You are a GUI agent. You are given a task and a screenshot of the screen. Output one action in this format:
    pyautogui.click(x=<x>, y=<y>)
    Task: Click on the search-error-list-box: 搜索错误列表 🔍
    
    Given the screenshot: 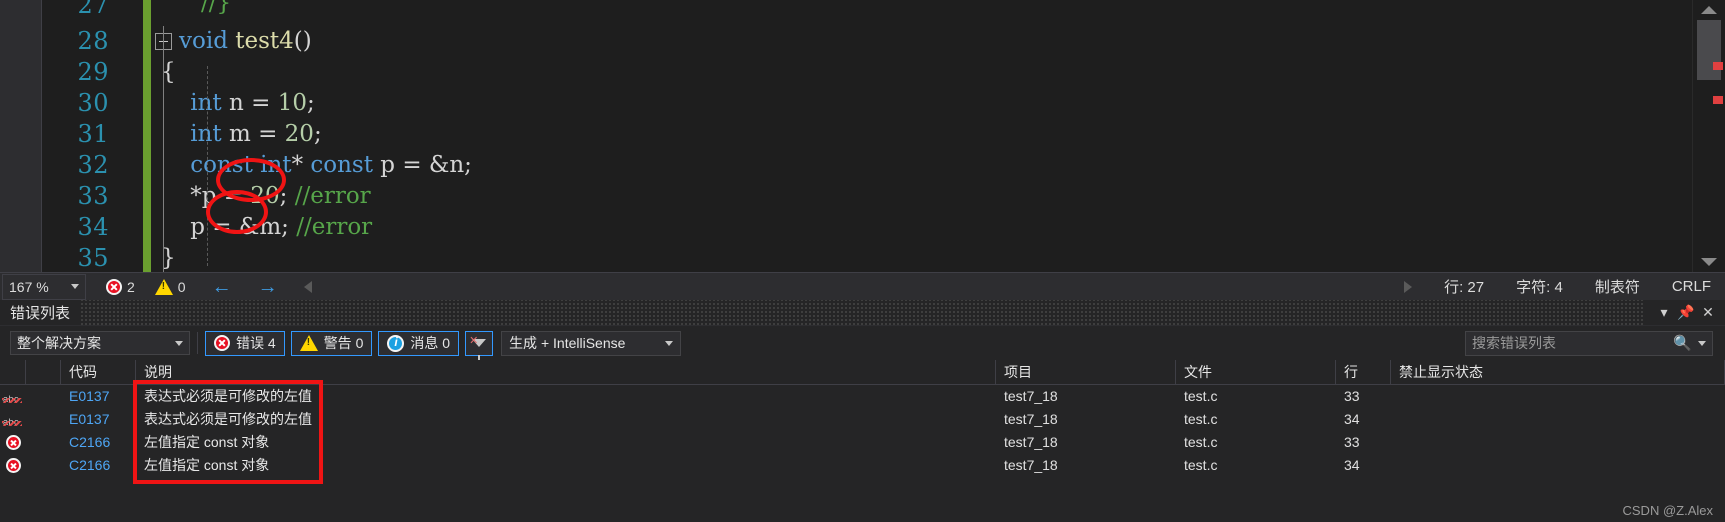 What is the action you would take?
    pyautogui.click(x=1589, y=343)
    